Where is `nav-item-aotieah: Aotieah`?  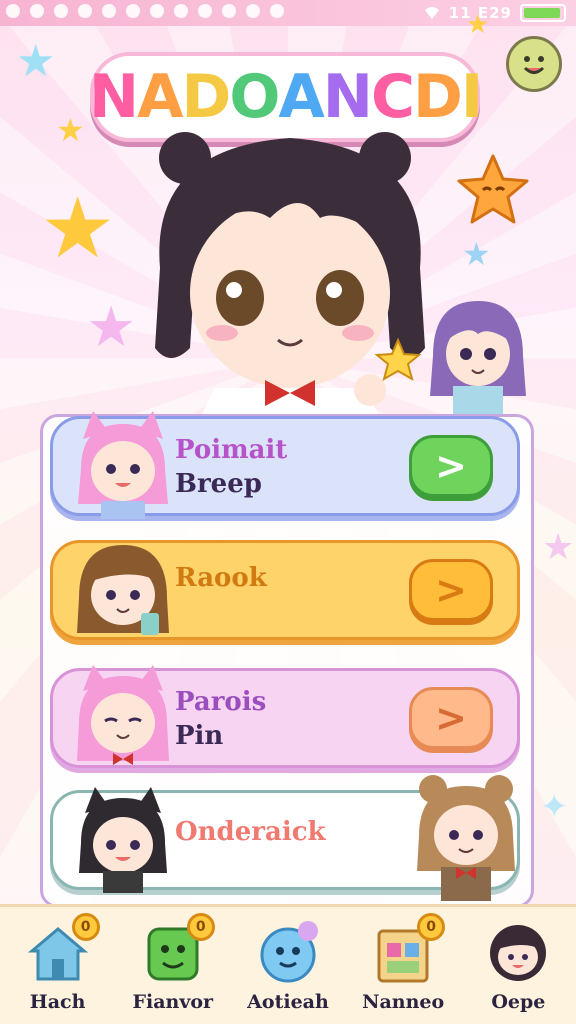
nav-item-aotieah: Aotieah is located at coordinates (288, 969).